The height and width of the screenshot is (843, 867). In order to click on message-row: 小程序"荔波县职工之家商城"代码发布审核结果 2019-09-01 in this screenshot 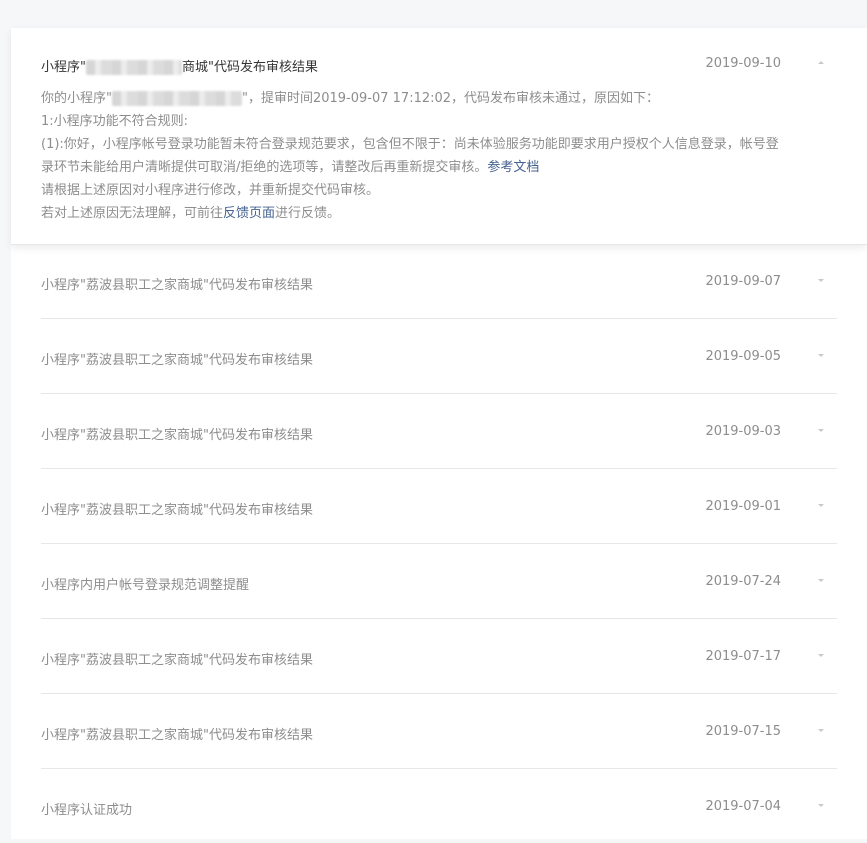, I will do `click(439, 506)`.